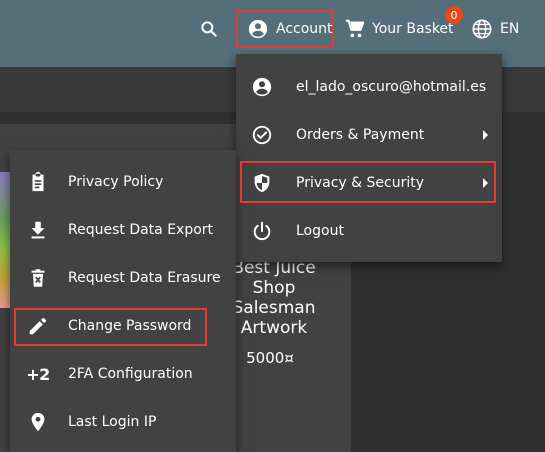 This screenshot has width=545, height=452. Describe the element at coordinates (38, 278) in the screenshot. I see `delete-icon` at that location.